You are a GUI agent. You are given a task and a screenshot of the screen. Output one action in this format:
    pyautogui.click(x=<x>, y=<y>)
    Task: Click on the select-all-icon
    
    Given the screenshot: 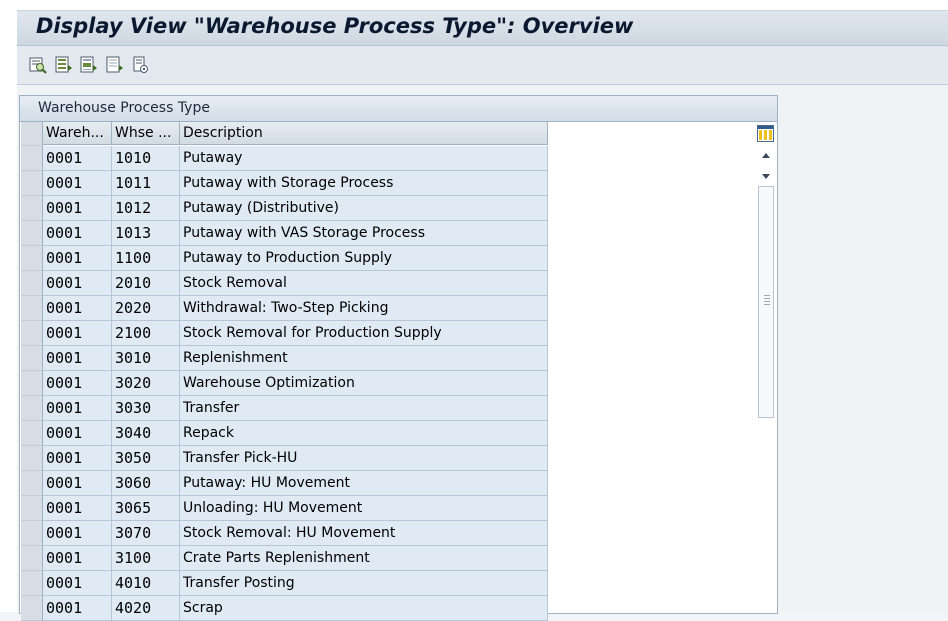 What is the action you would take?
    pyautogui.click(x=64, y=65)
    